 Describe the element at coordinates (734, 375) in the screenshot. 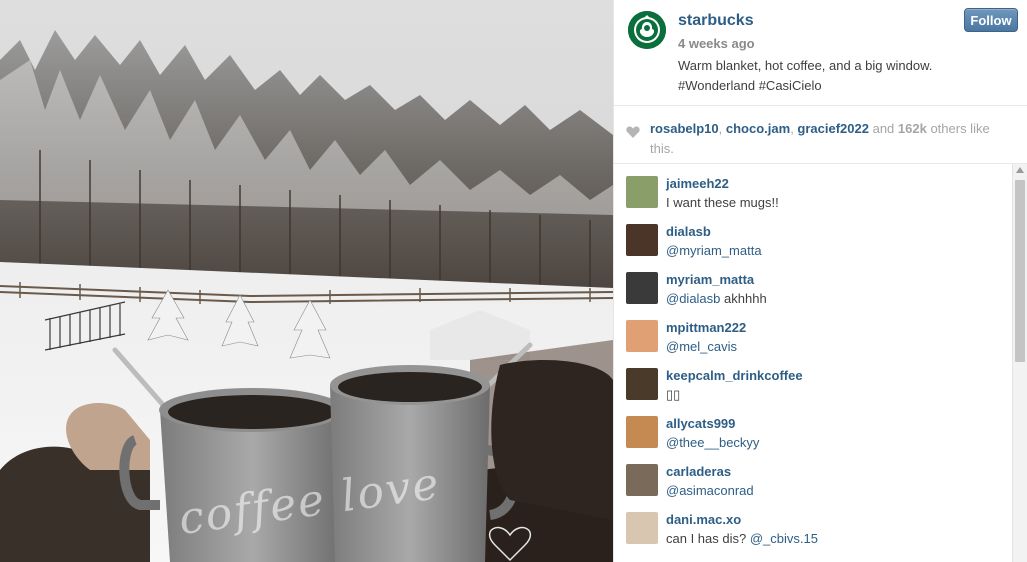

I see `commenter-username: keepcalm_drinkcoffee` at that location.